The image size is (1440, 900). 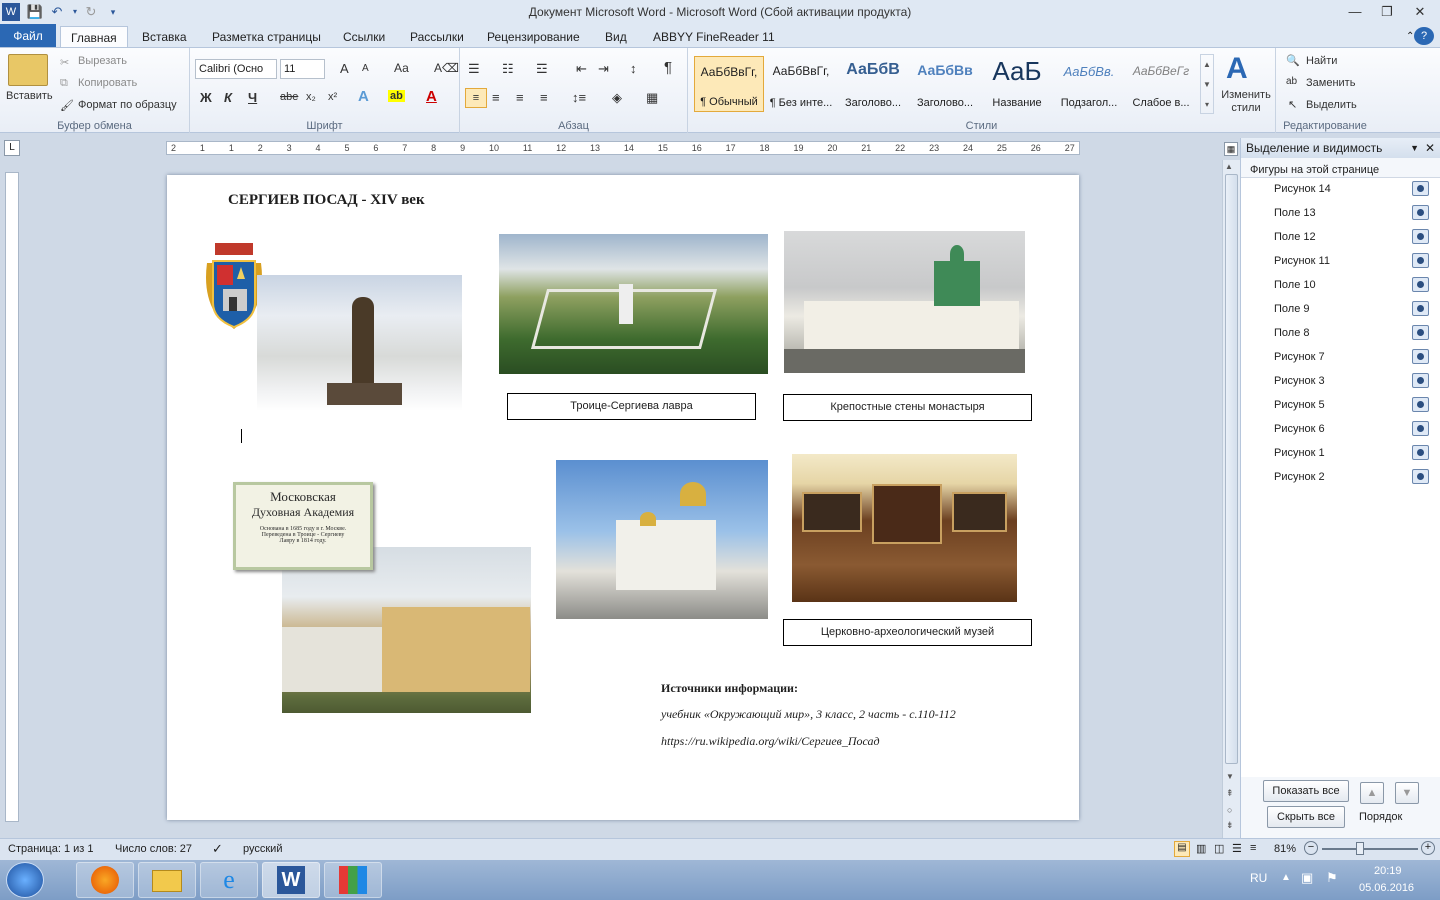 I want to click on tab-review: Рецензирование, so click(x=533, y=37).